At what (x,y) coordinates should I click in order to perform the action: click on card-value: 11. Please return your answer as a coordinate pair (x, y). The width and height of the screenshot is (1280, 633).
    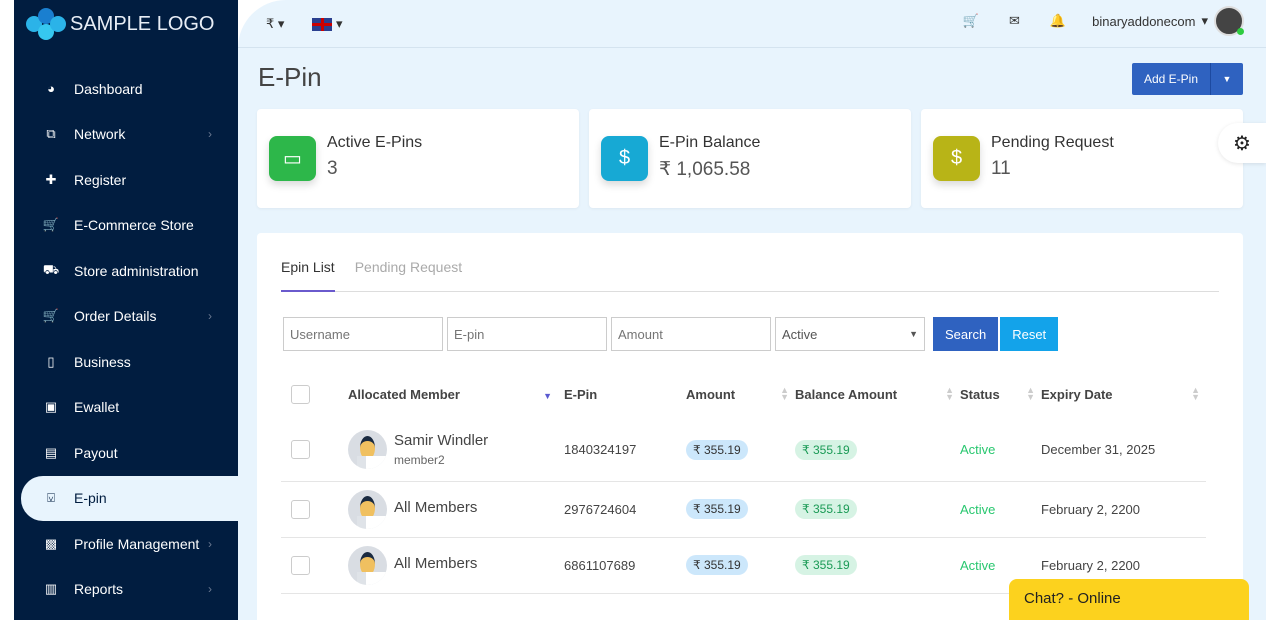
    Looking at the image, I should click on (1001, 168).